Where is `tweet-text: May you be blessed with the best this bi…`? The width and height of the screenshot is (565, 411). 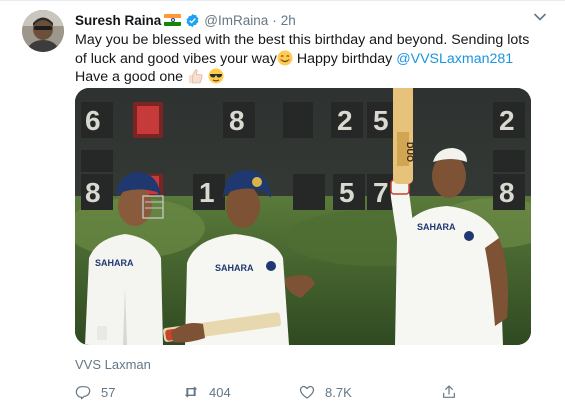 tweet-text: May you be blessed with the best this bi… is located at coordinates (310, 59).